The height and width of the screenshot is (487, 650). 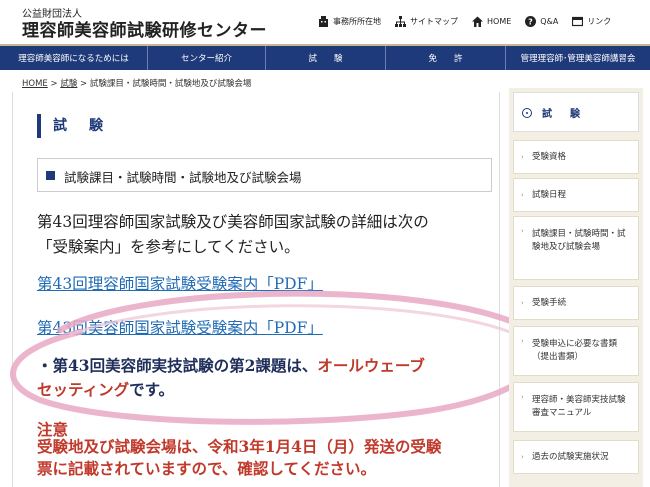 I want to click on breadcrumb-exam: 試験, so click(x=68, y=84).